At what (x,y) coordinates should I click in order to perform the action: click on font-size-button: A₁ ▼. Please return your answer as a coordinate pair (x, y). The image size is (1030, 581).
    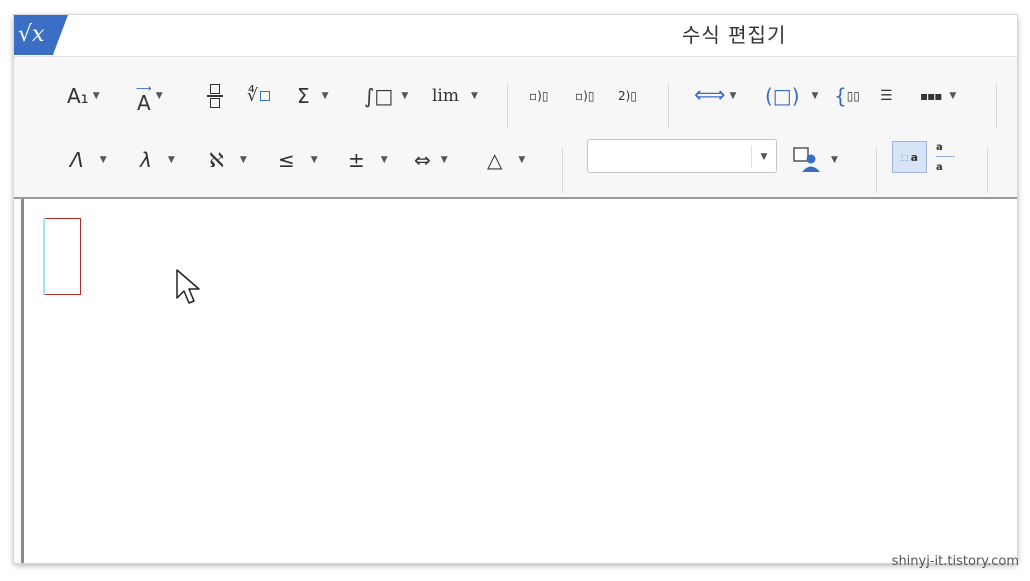
    Looking at the image, I should click on (83, 96).